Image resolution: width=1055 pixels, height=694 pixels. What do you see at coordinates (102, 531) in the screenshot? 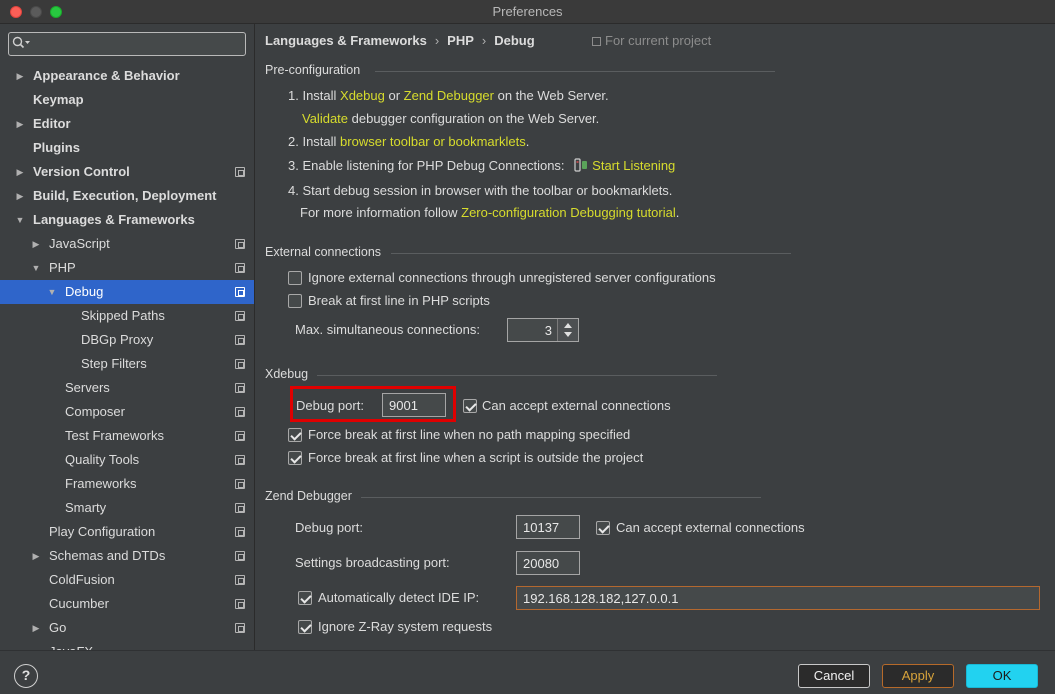
I see `sidebar-item-label: Play Configuration` at bounding box center [102, 531].